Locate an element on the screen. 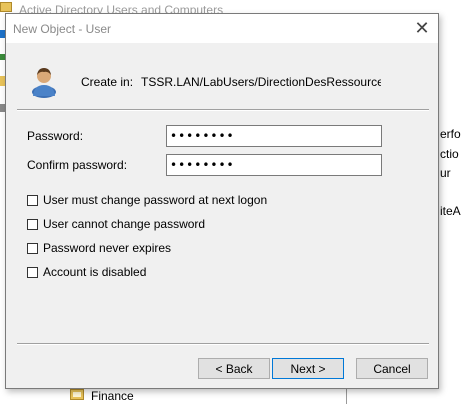 The image size is (461, 404). checkbox-password-never-expires: Password never expires is located at coordinates (99, 248).